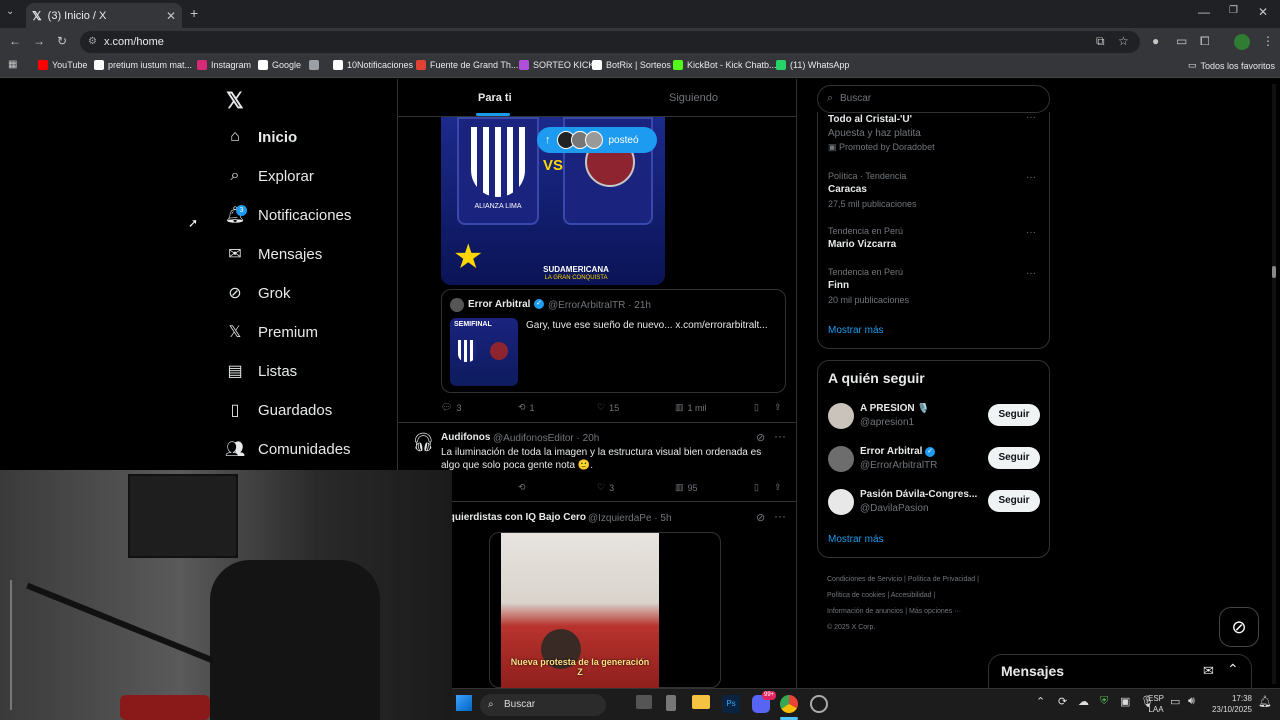 The height and width of the screenshot is (720, 1280). Describe the element at coordinates (1062, 701) in the screenshot. I see `tray-icon: ⟳` at that location.